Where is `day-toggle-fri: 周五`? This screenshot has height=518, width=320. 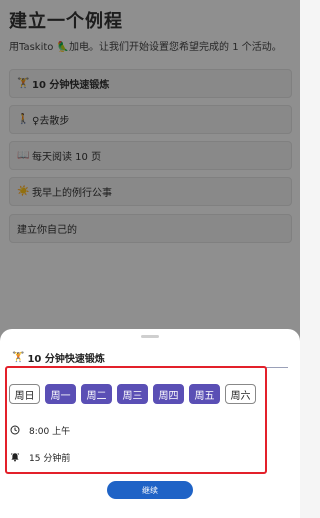 day-toggle-fri: 周五 is located at coordinates (204, 394).